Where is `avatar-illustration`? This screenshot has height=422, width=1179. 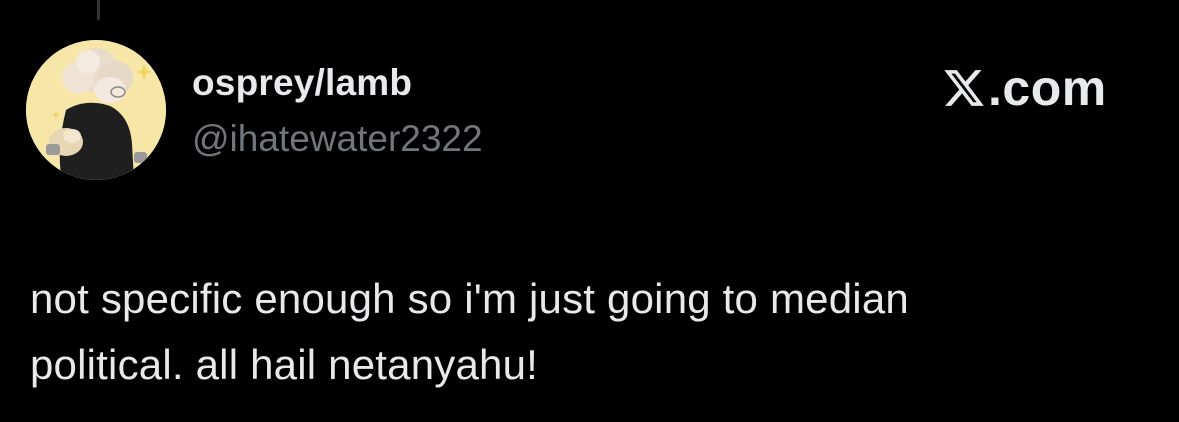
avatar-illustration is located at coordinates (96, 110).